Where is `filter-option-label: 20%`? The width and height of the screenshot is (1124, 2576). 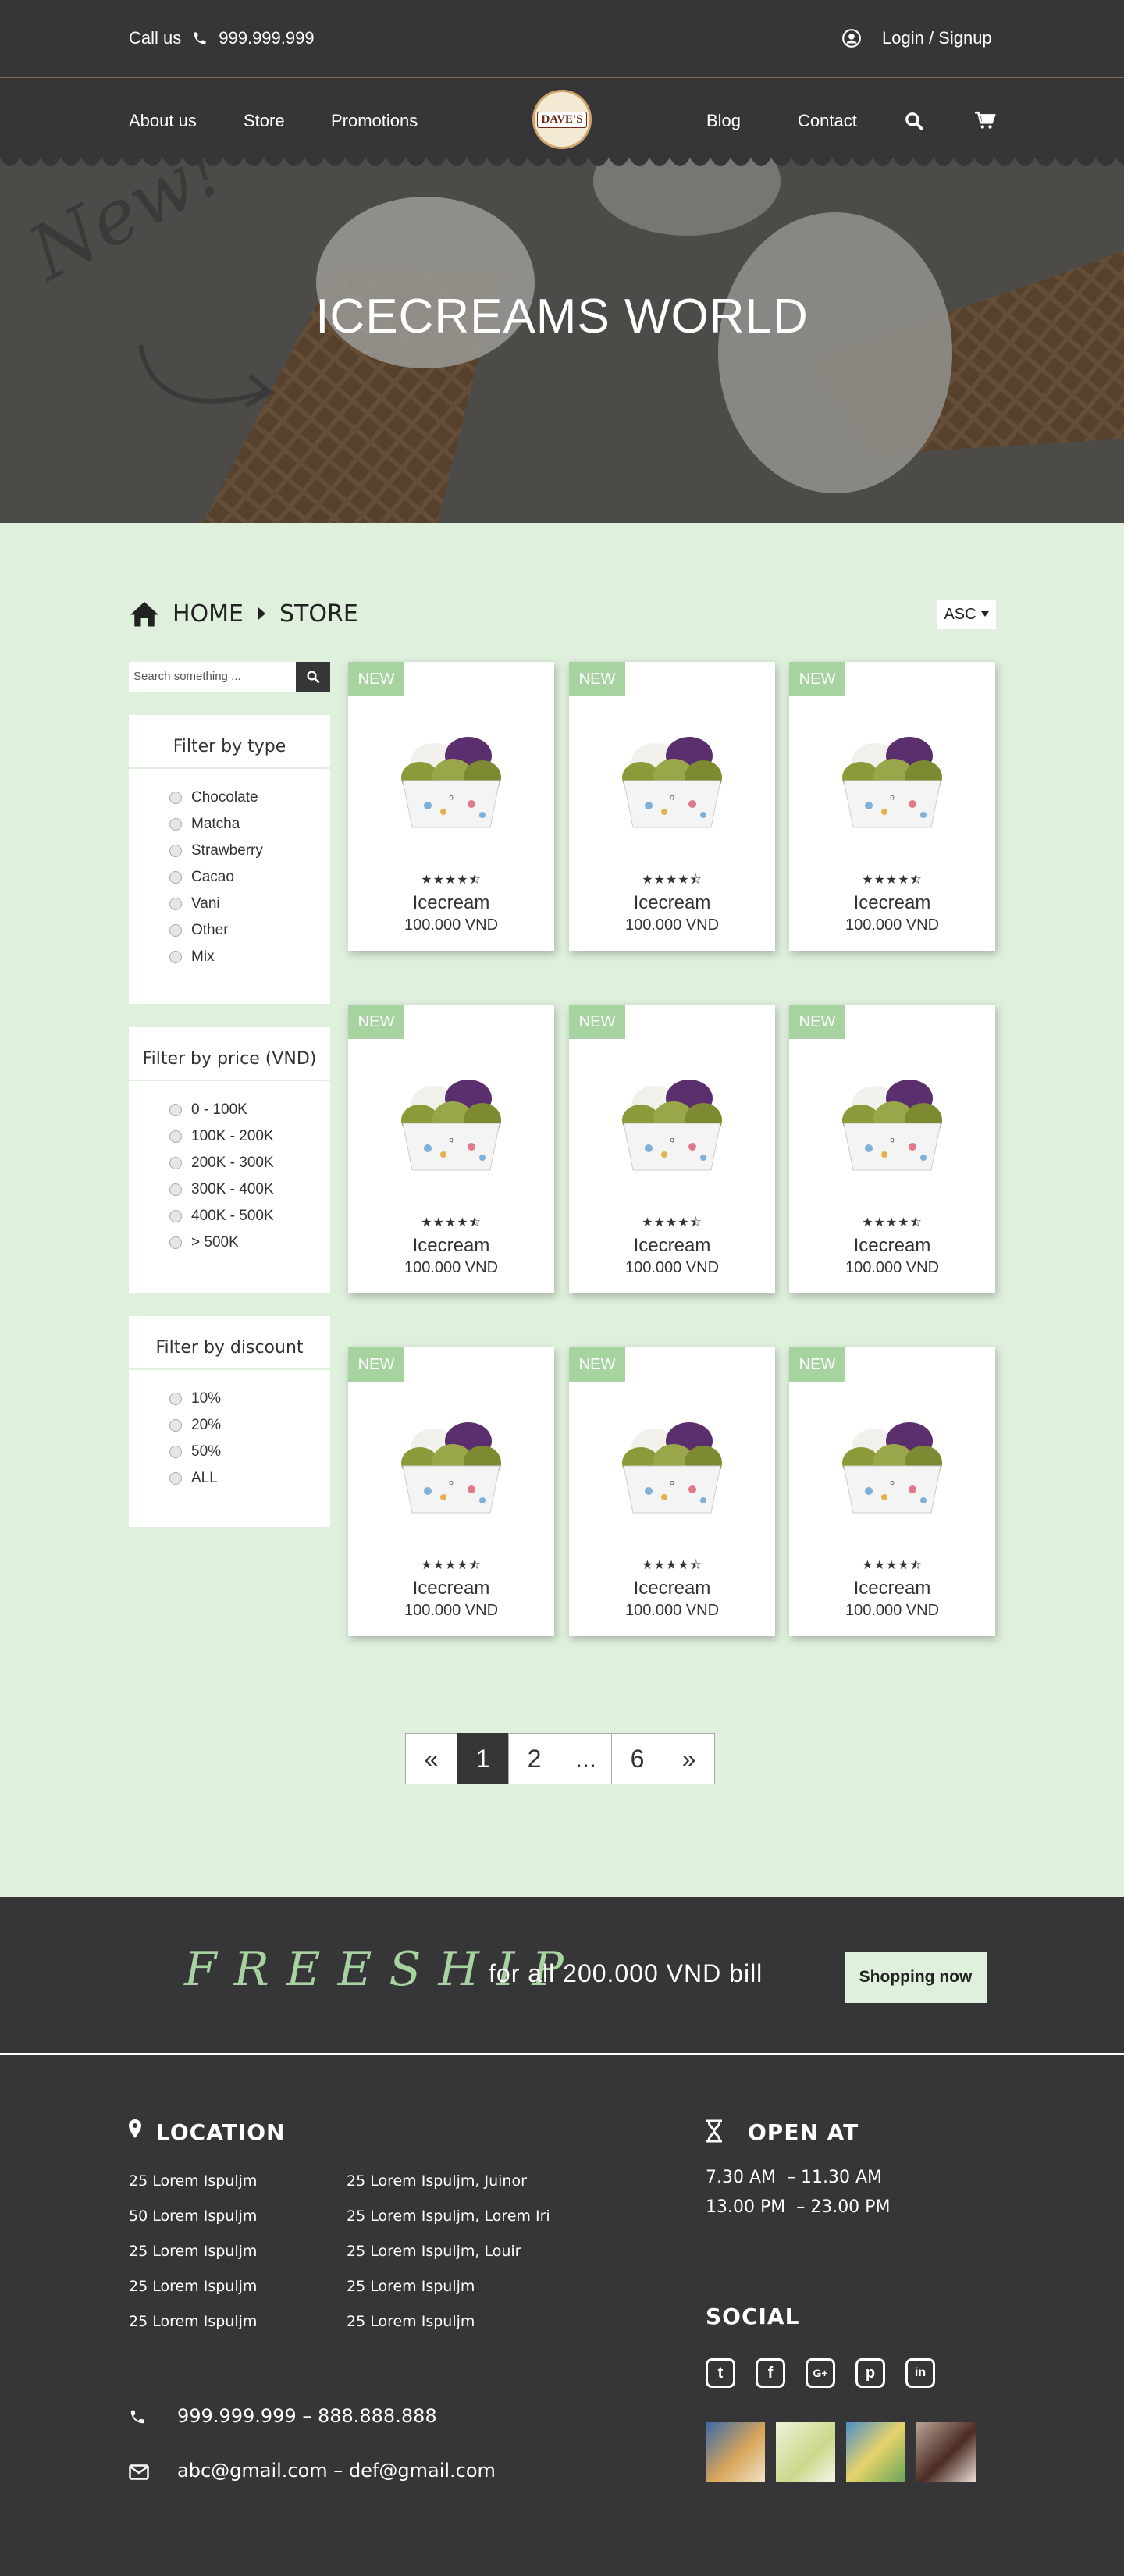 filter-option-label: 20% is located at coordinates (206, 1425).